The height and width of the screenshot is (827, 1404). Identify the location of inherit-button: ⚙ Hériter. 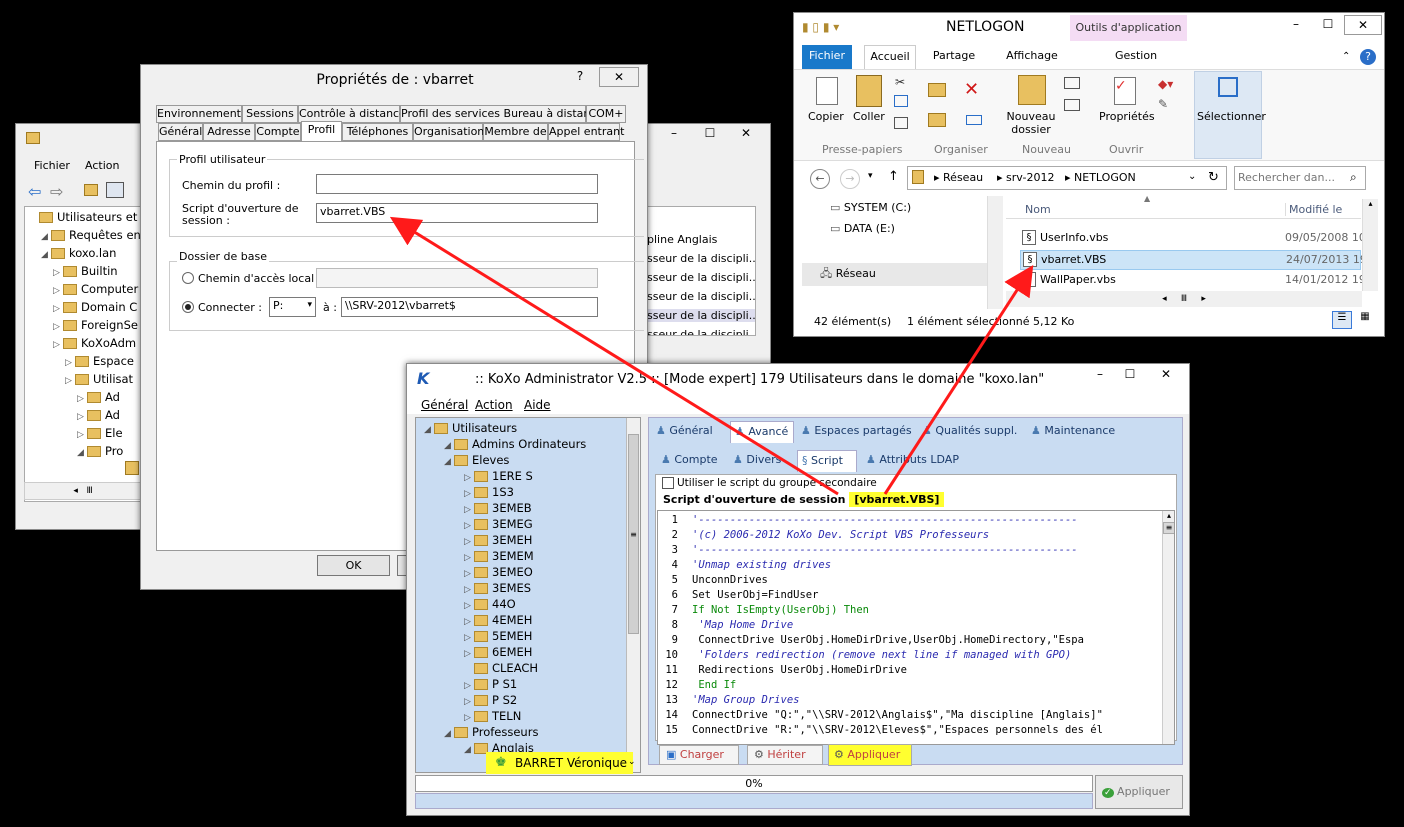
(785, 755).